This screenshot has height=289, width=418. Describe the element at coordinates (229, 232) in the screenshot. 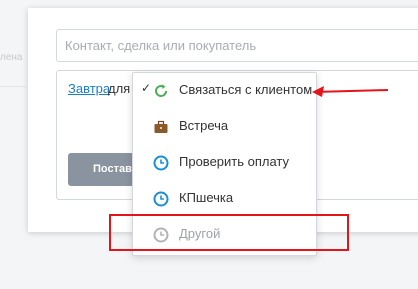

I see `annotation-highlight-box` at that location.